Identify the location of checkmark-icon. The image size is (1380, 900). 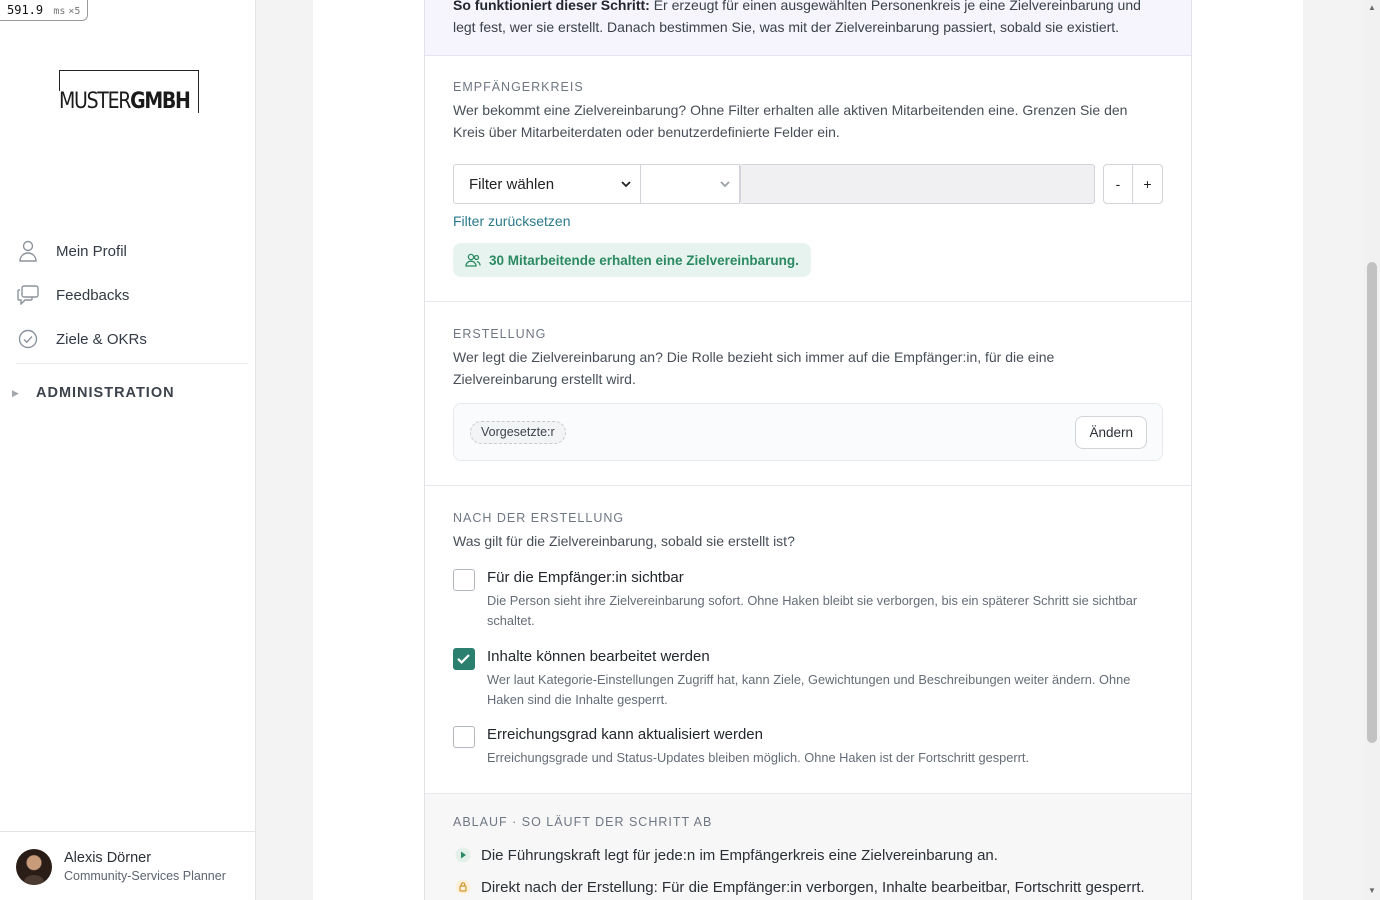
(463, 659).